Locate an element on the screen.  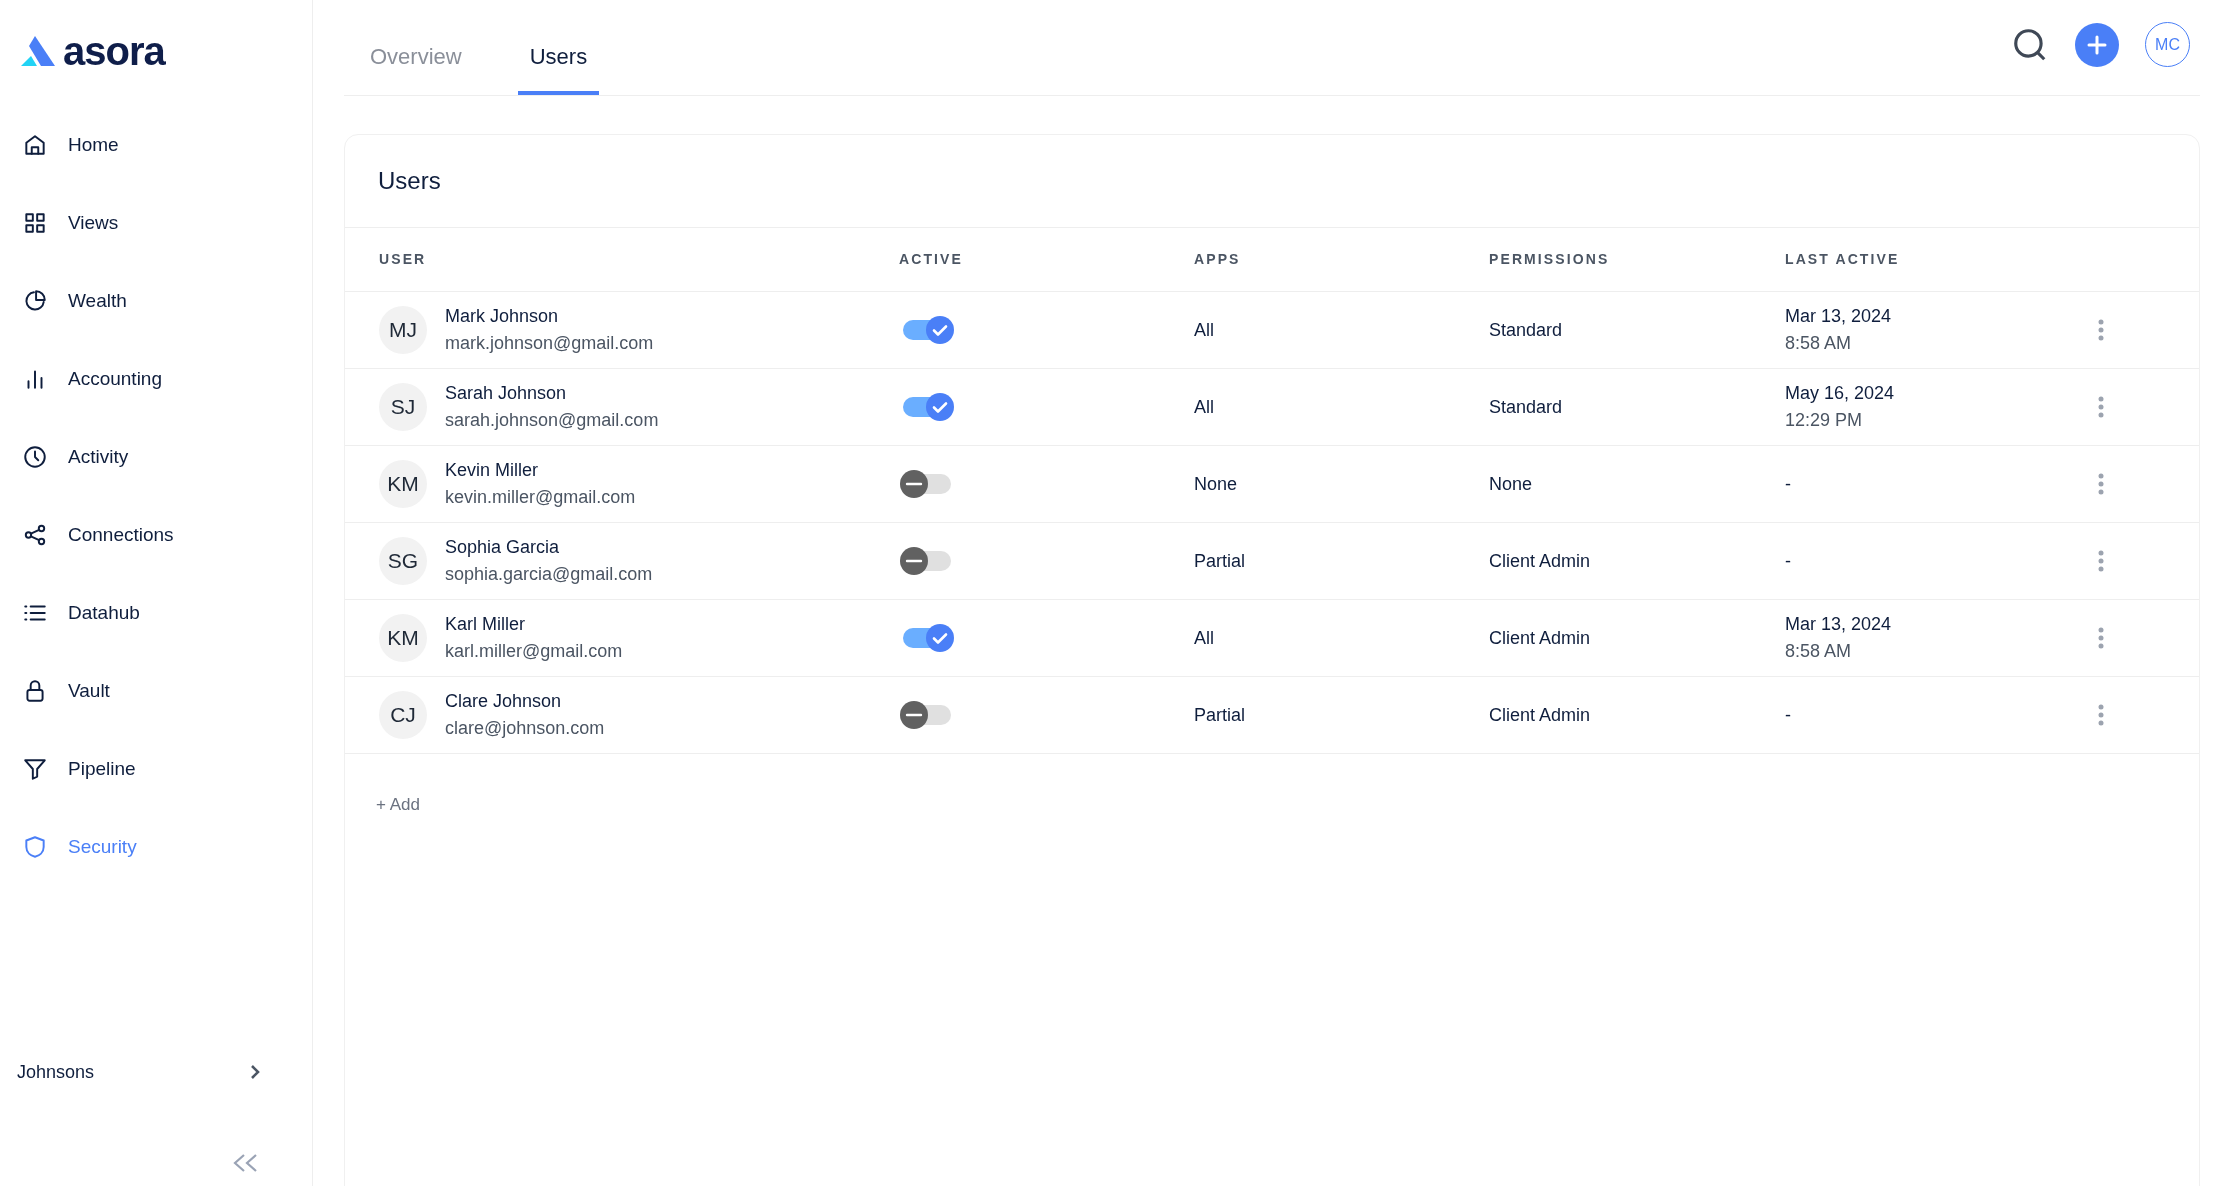
sidebar-item: Home is located at coordinates (156, 145).